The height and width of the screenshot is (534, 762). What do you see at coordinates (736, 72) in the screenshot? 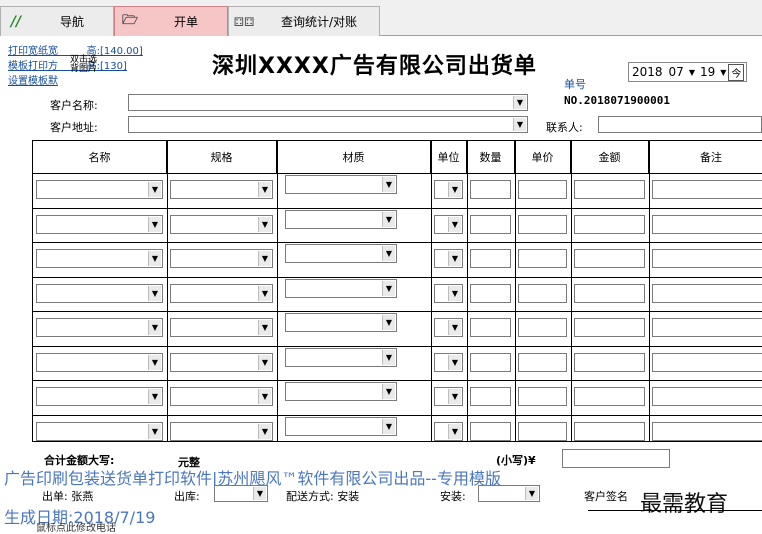
I see `today-button: 今` at bounding box center [736, 72].